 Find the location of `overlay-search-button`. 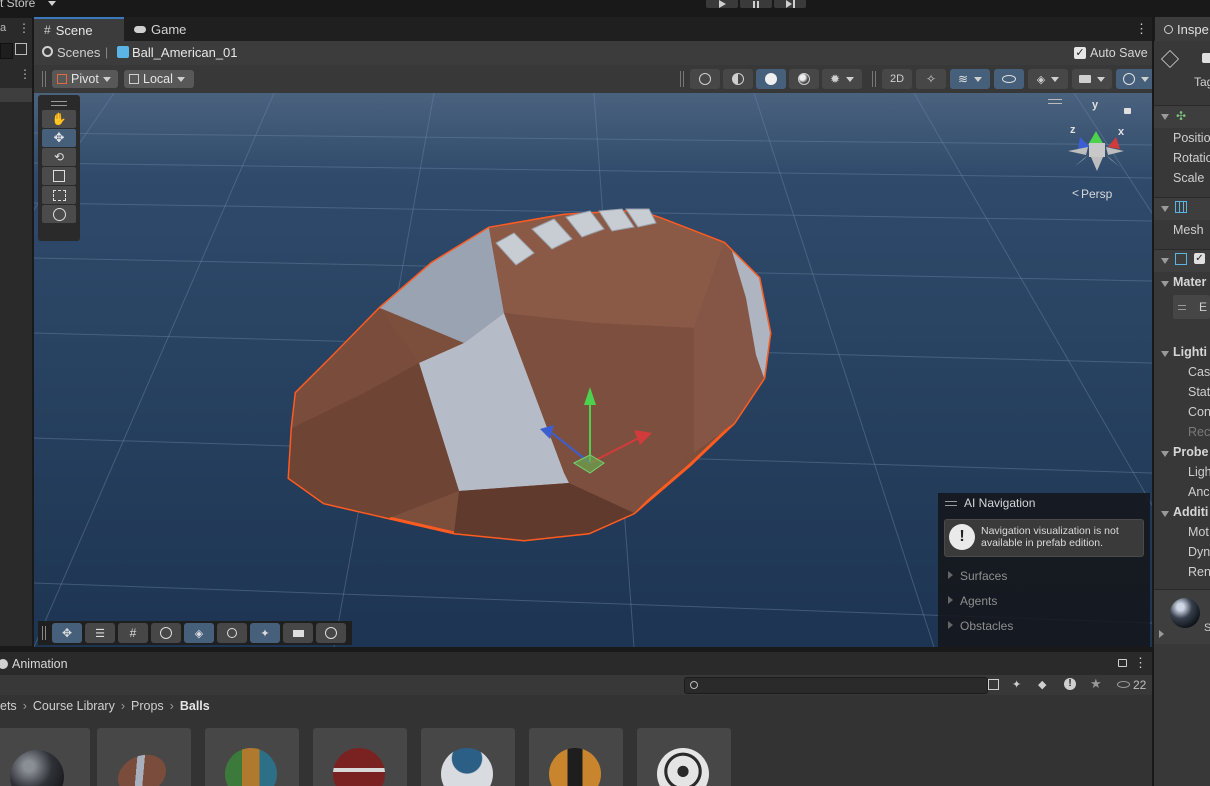

overlay-search-button is located at coordinates (232, 633).